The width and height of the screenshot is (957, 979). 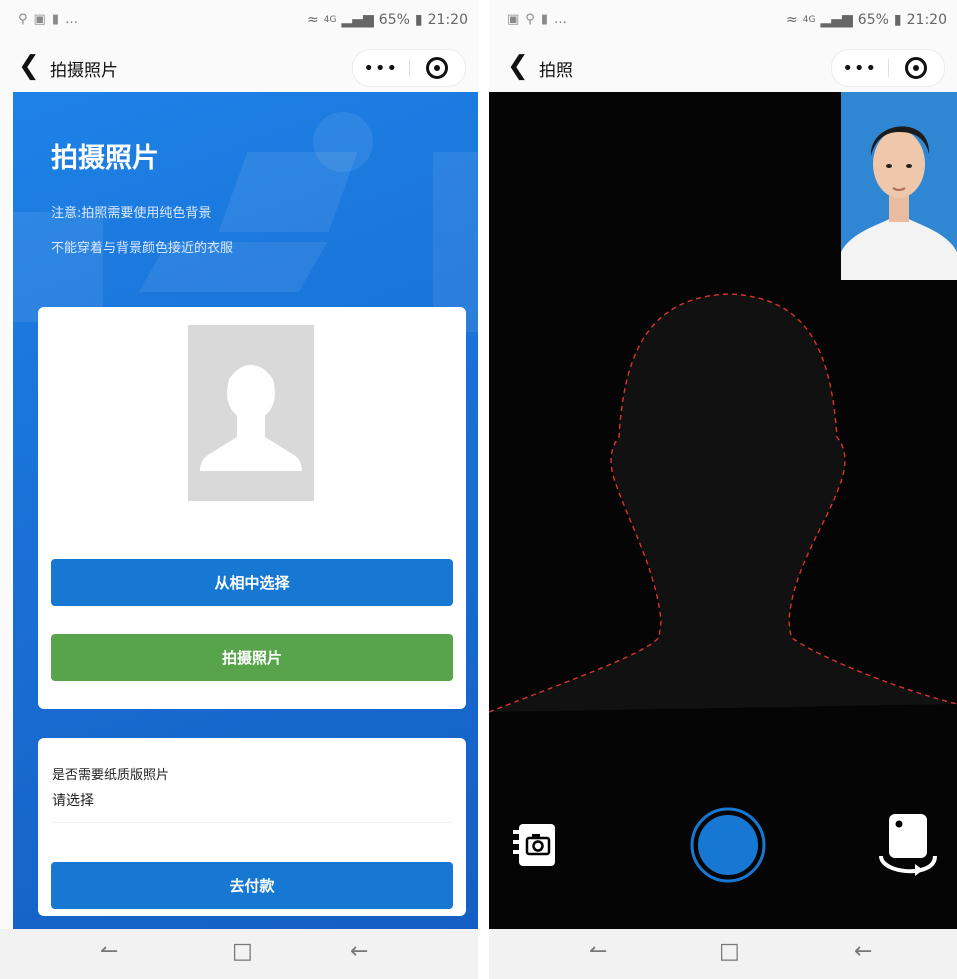 I want to click on choose-from-album-button: 从相中选择, so click(x=252, y=582).